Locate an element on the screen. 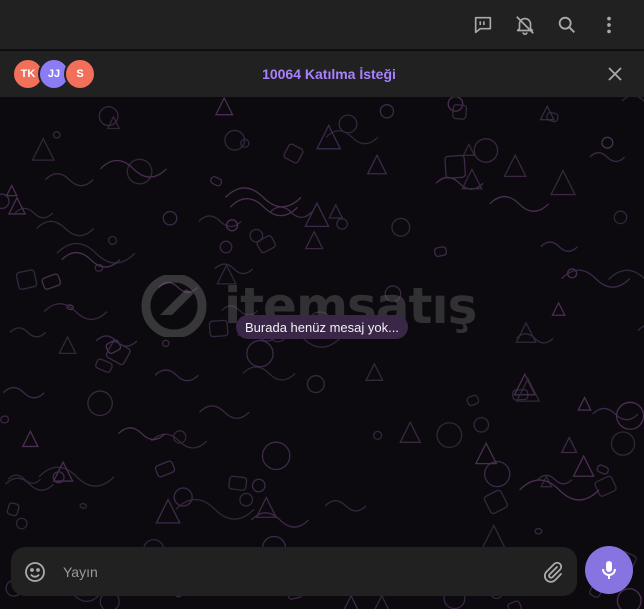  more-vertical-icon is located at coordinates (609, 24).